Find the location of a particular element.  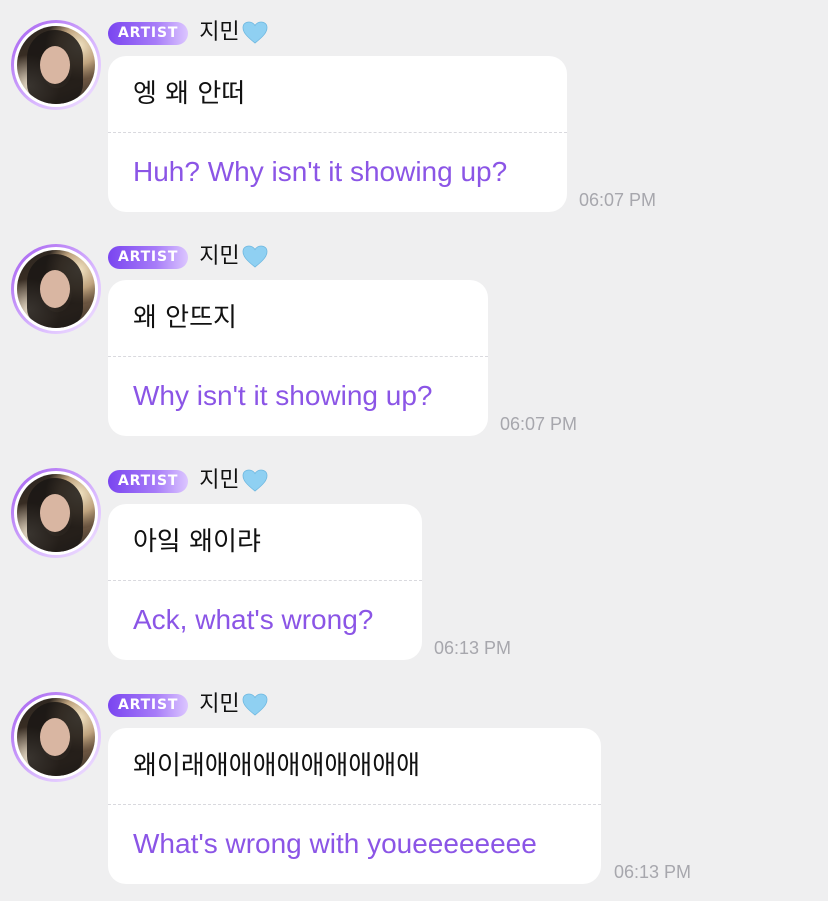

message-bubble: 왜 안뜨지 Why isn't it showing up? is located at coordinates (298, 358).